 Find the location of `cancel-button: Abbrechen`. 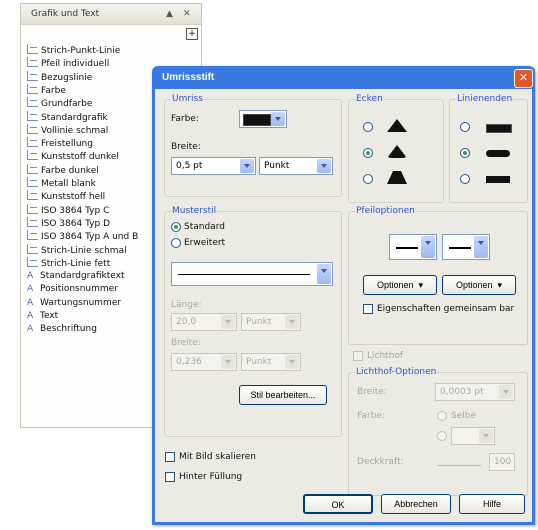

cancel-button: Abbrechen is located at coordinates (416, 504).